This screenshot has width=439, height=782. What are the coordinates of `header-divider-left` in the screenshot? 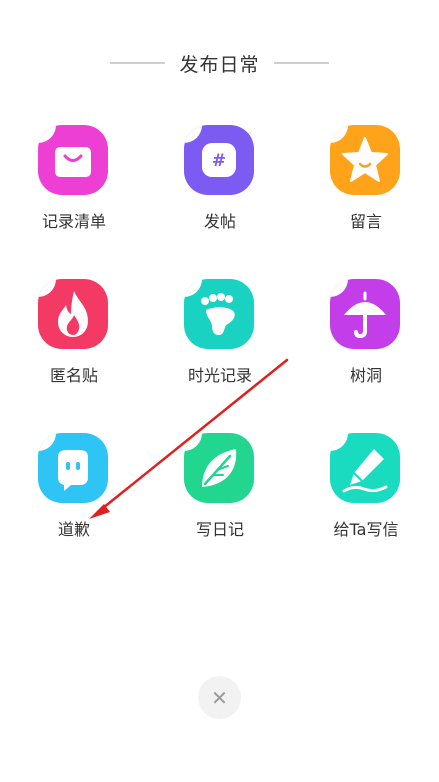 It's located at (138, 63).